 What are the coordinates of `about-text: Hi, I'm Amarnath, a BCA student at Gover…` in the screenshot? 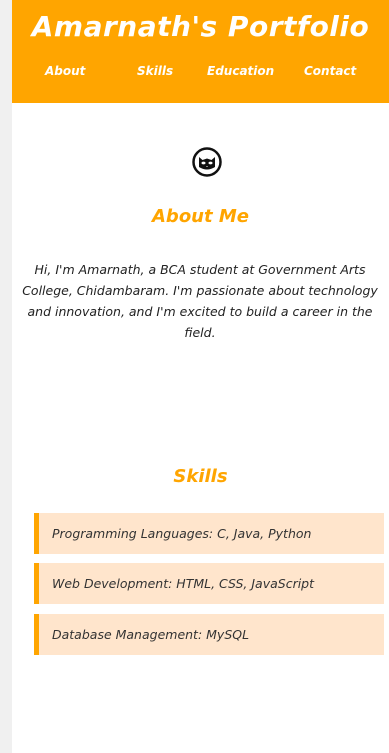 It's located at (200, 301).